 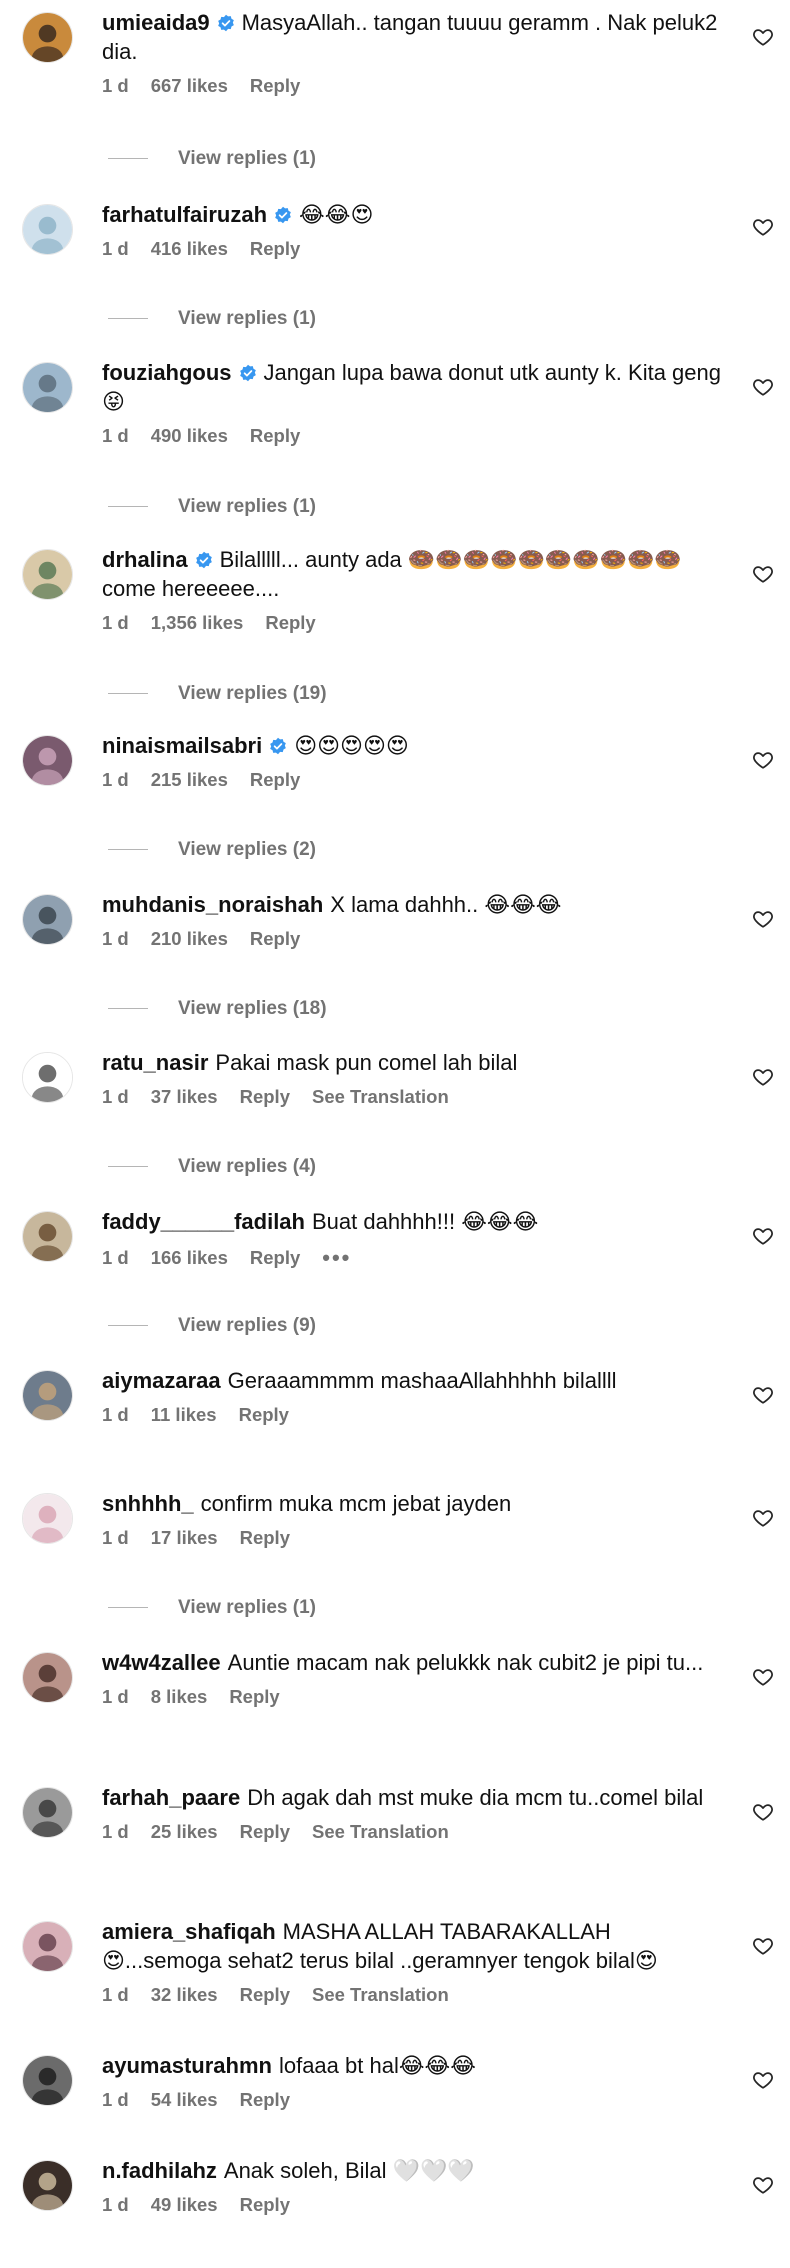 What do you see at coordinates (184, 1994) in the screenshot?
I see `likes-count: 32 likes` at bounding box center [184, 1994].